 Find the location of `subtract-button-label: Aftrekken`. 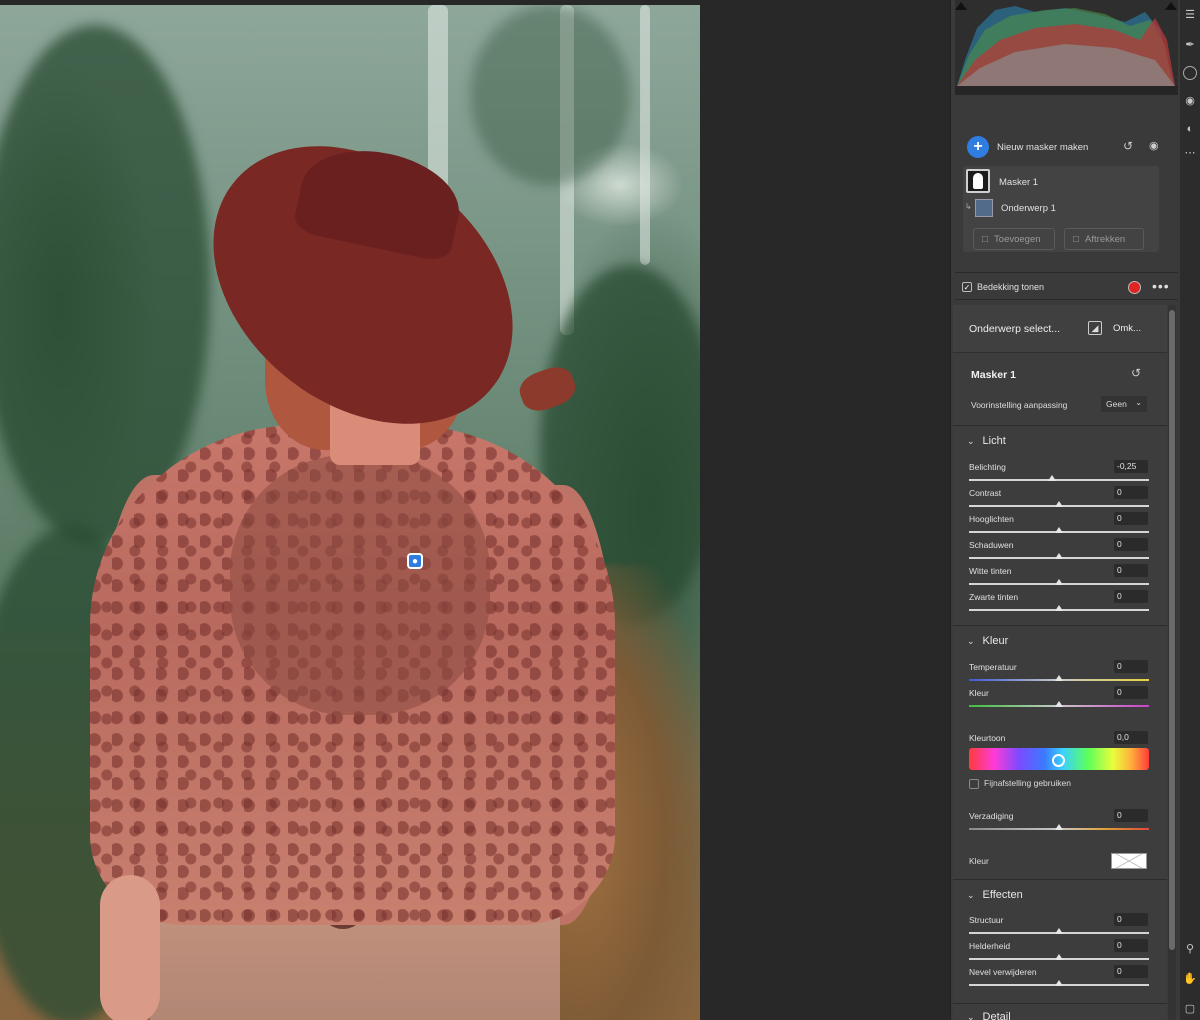

subtract-button-label: Aftrekken is located at coordinates (1105, 239).